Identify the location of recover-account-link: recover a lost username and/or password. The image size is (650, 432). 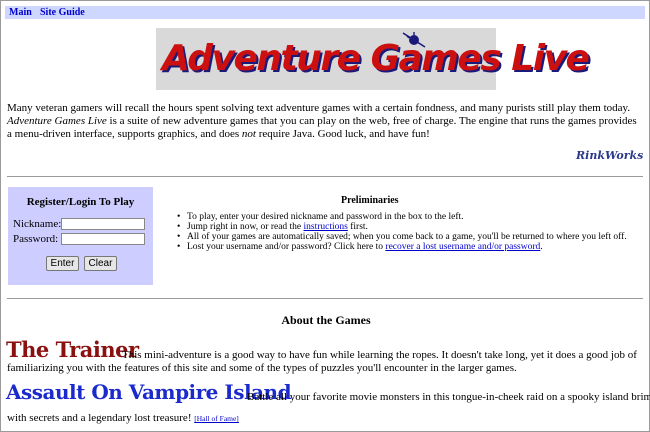
(462, 247).